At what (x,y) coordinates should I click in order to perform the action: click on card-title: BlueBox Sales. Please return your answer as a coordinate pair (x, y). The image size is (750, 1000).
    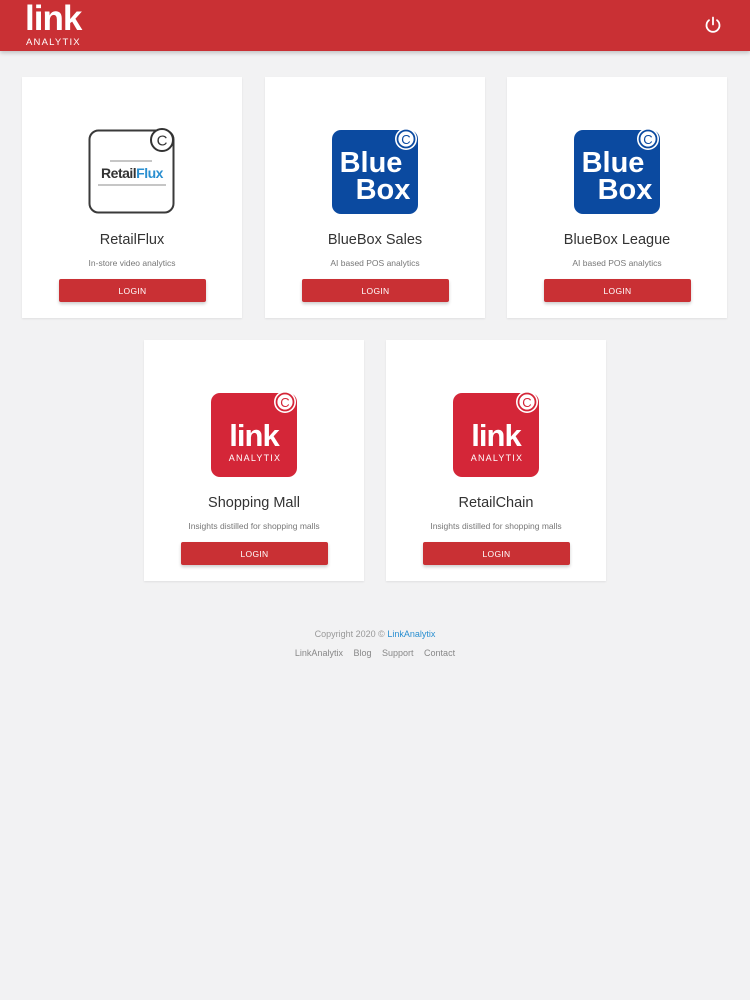
    Looking at the image, I should click on (375, 240).